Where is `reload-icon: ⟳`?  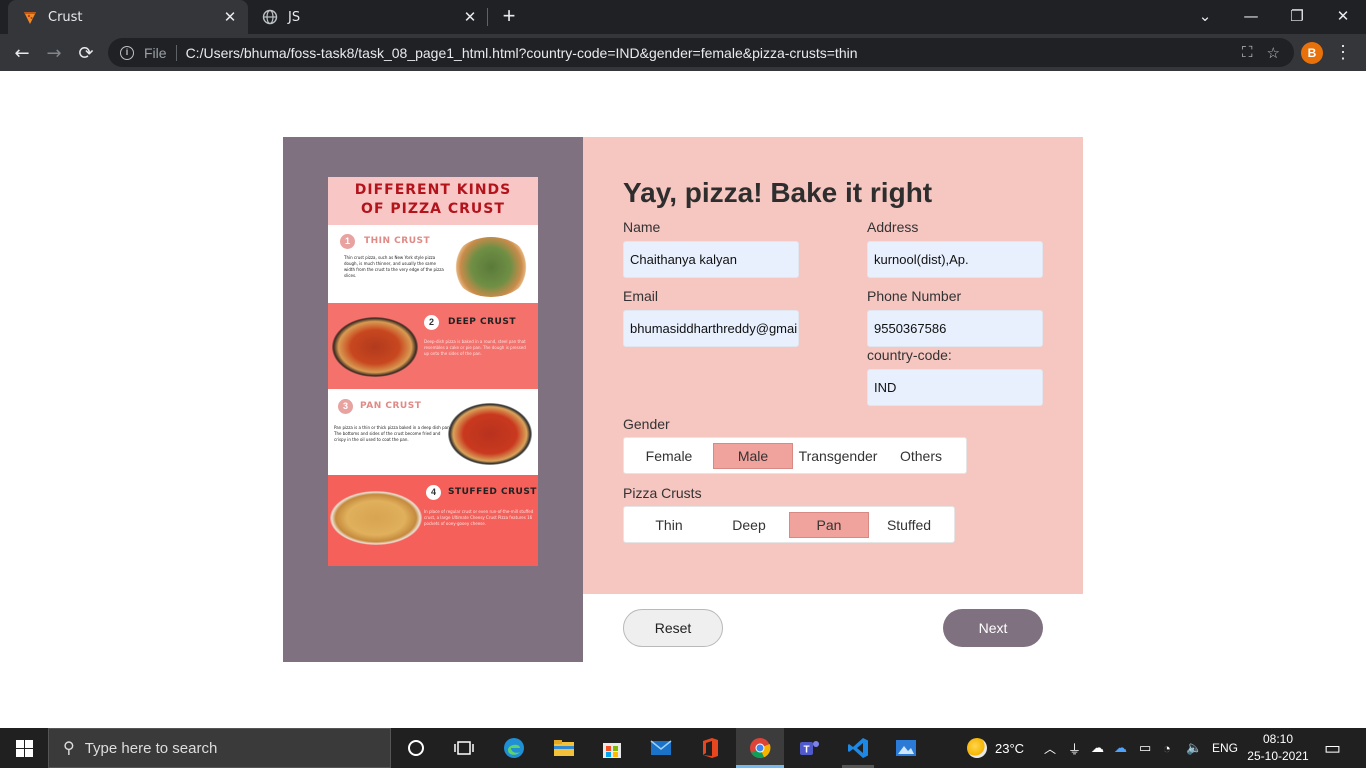
reload-icon: ⟳ is located at coordinates (86, 53).